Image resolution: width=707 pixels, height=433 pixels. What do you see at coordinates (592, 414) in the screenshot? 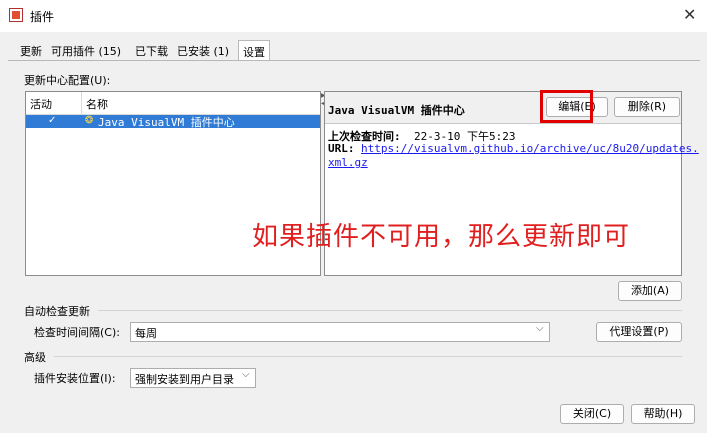
I see `close-button: 关闭(C)` at bounding box center [592, 414].